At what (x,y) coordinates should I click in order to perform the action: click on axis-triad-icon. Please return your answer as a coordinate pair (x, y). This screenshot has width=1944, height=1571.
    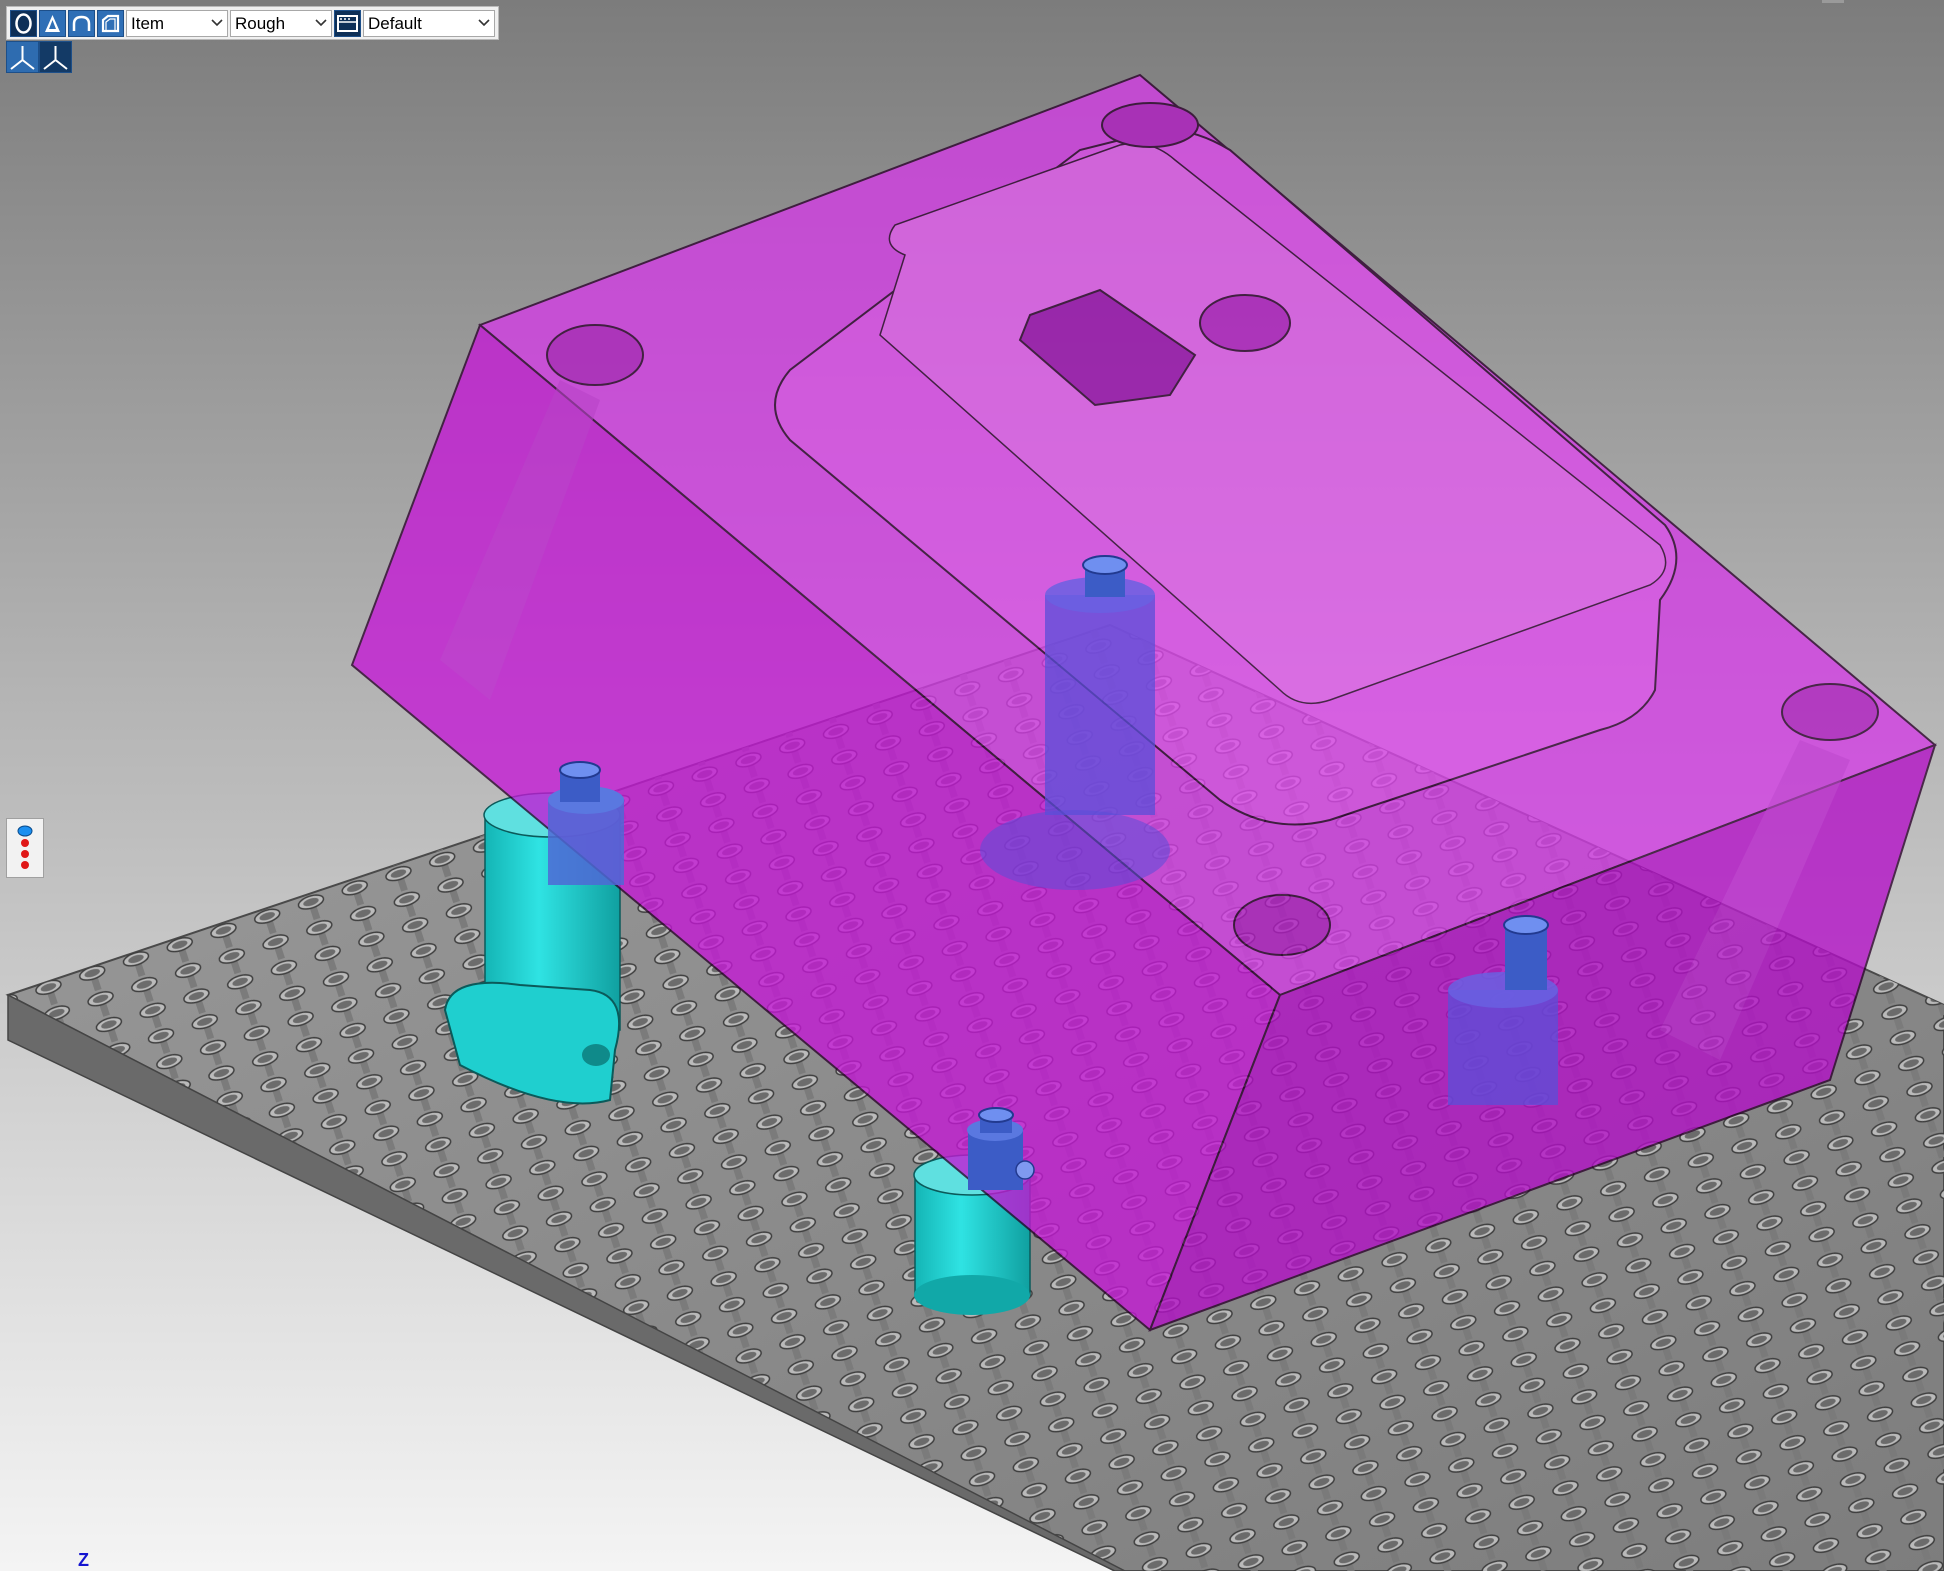
    Looking at the image, I should click on (22, 57).